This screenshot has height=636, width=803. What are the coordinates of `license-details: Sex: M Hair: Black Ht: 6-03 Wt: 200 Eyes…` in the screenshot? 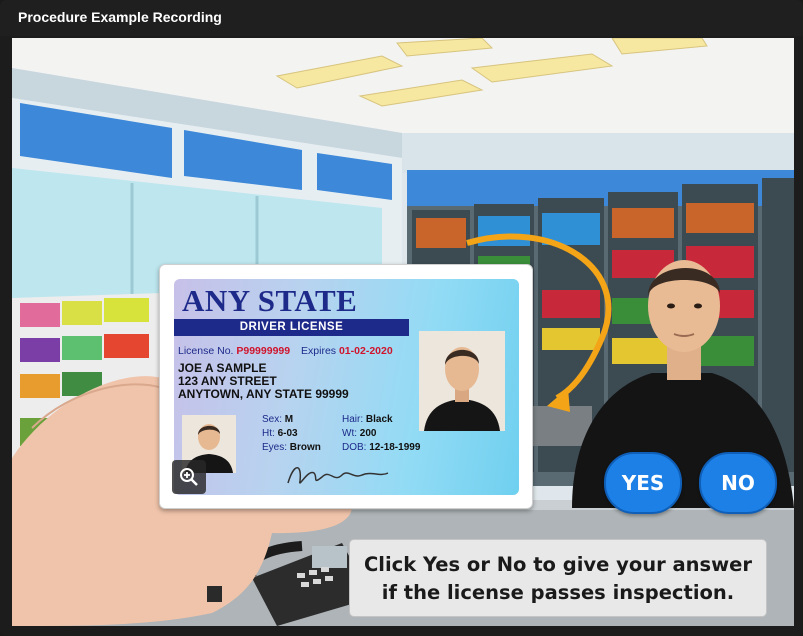 It's located at (341, 434).